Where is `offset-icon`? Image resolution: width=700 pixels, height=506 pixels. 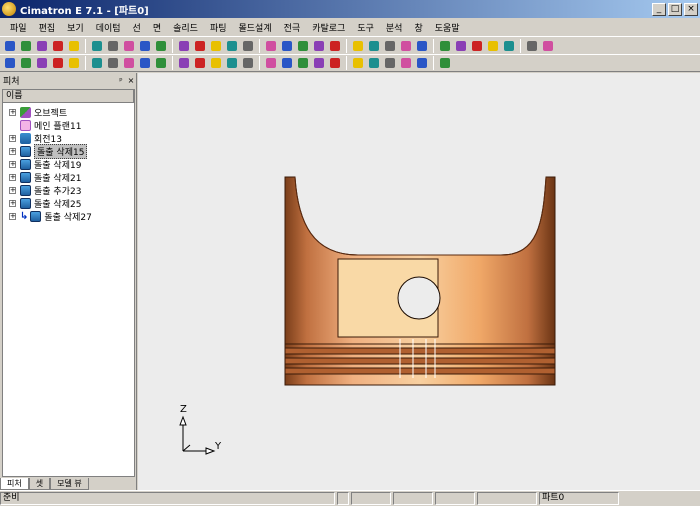 offset-icon is located at coordinates (303, 63).